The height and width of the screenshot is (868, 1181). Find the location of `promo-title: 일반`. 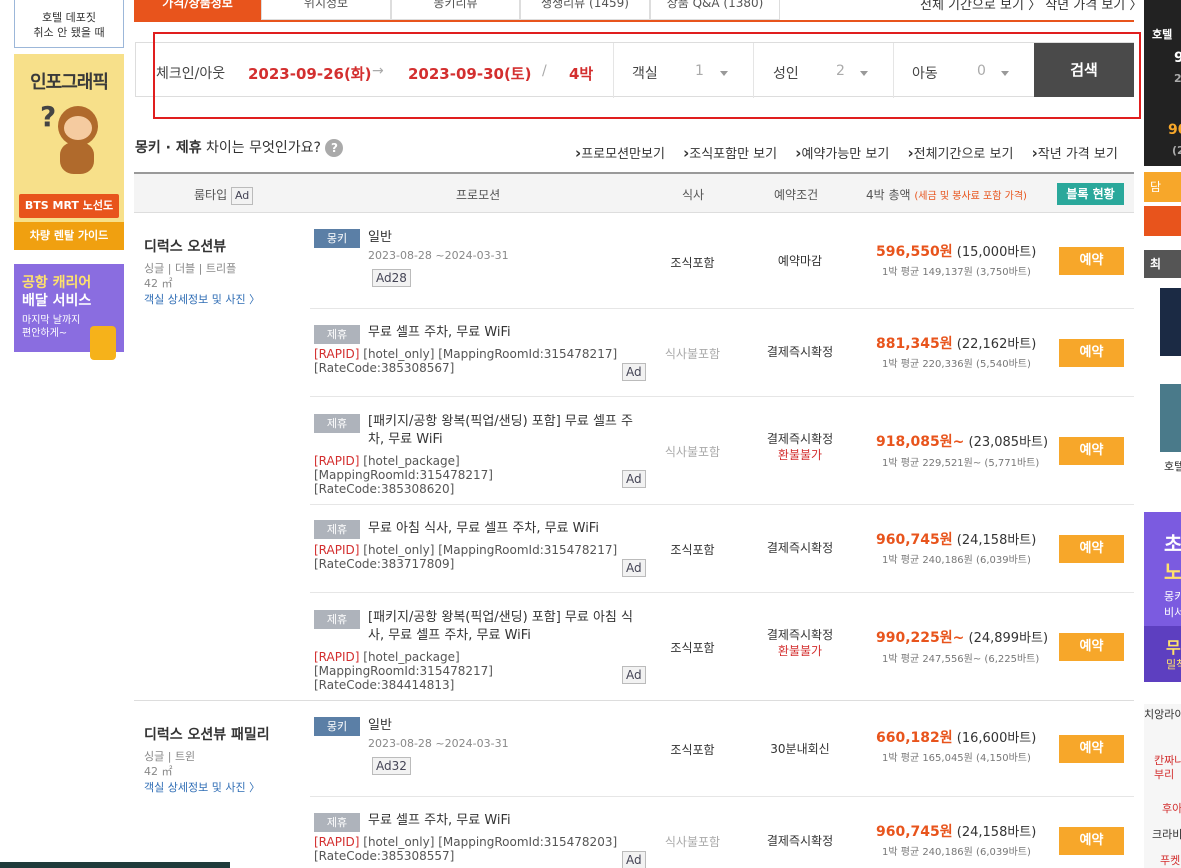

promo-title: 일반 is located at coordinates (380, 237).